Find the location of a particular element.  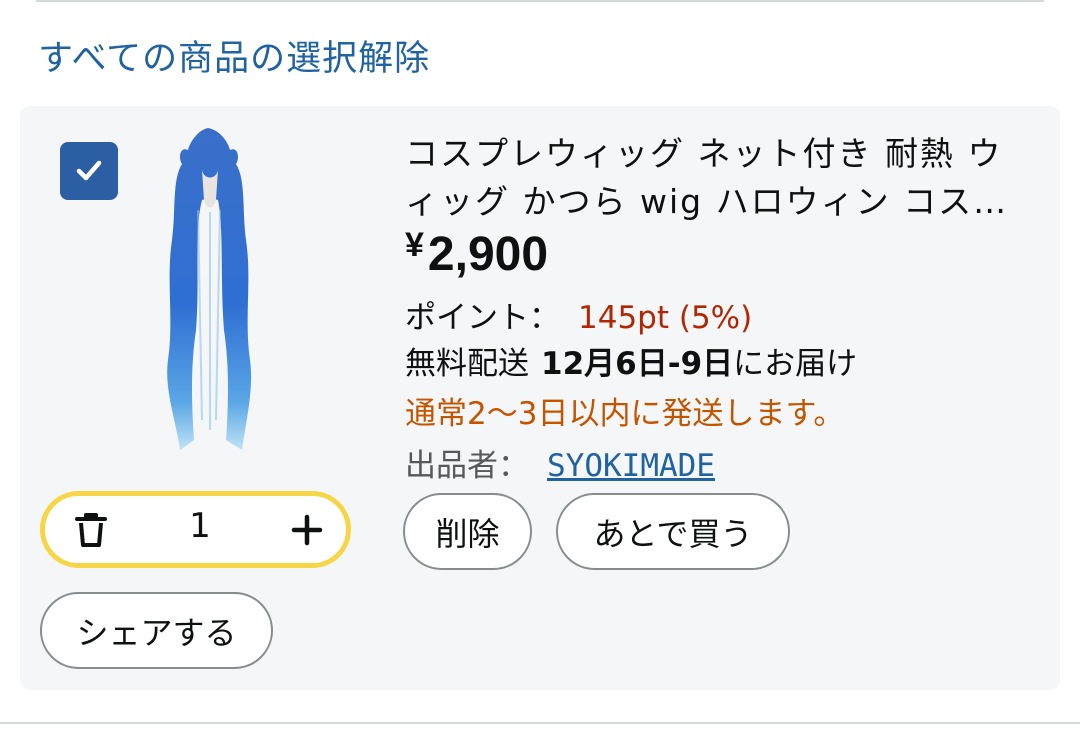

product-price: ¥2,900 is located at coordinates (476, 254).